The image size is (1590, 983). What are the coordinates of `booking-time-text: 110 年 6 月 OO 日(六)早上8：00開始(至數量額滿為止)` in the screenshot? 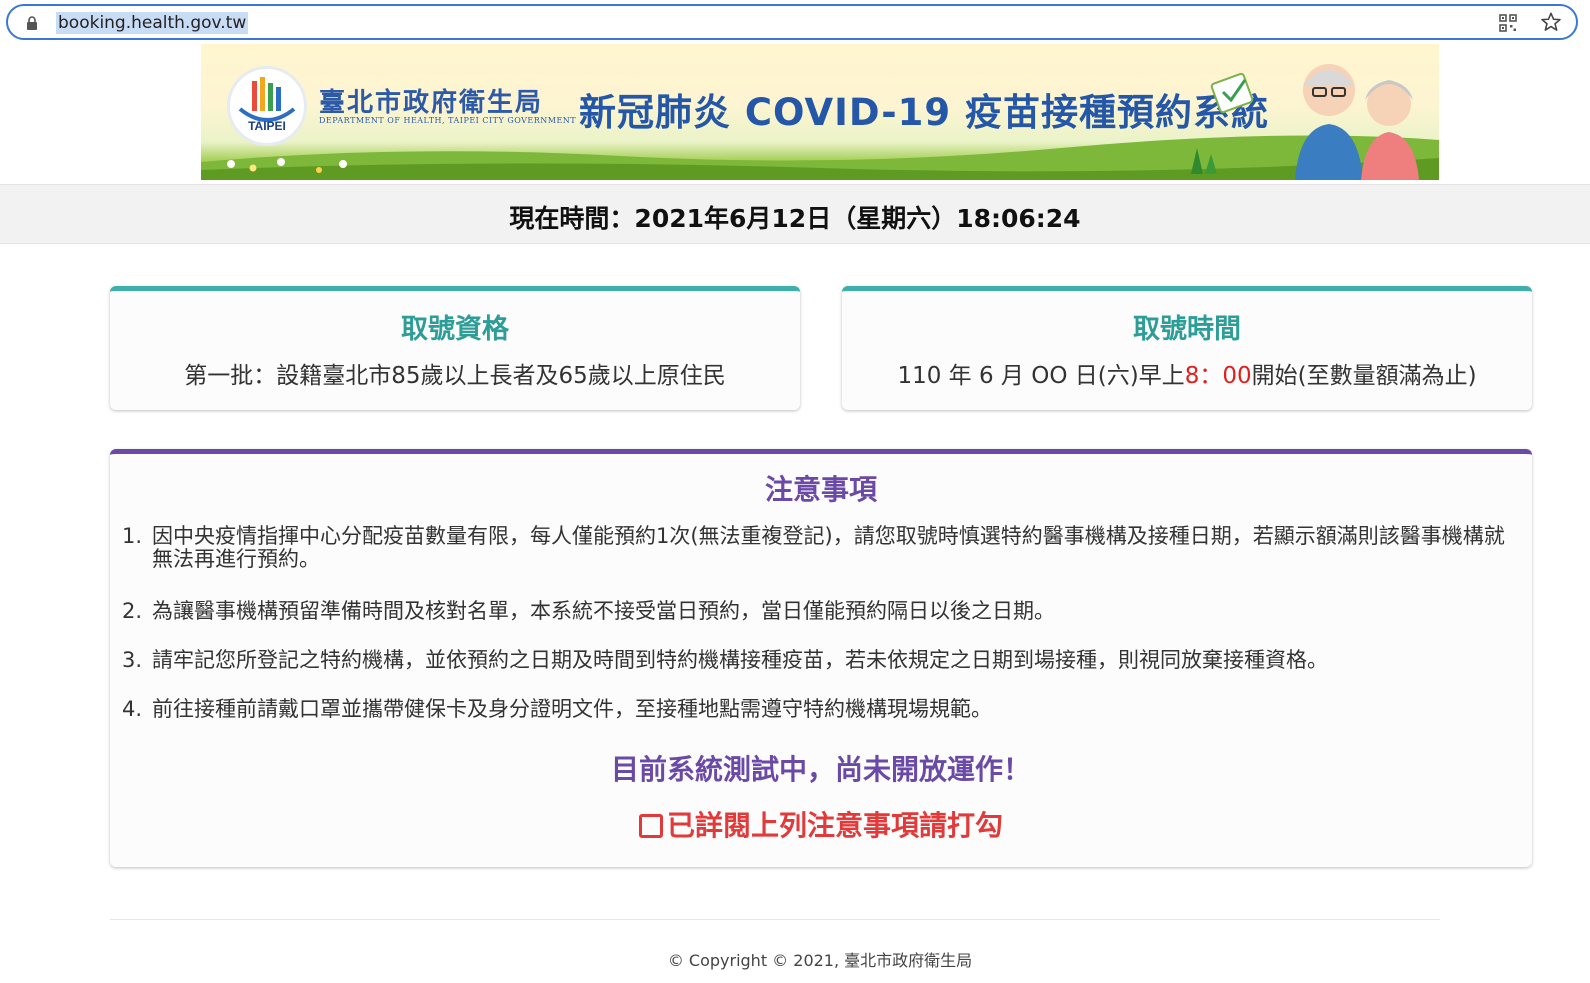 It's located at (1187, 373).